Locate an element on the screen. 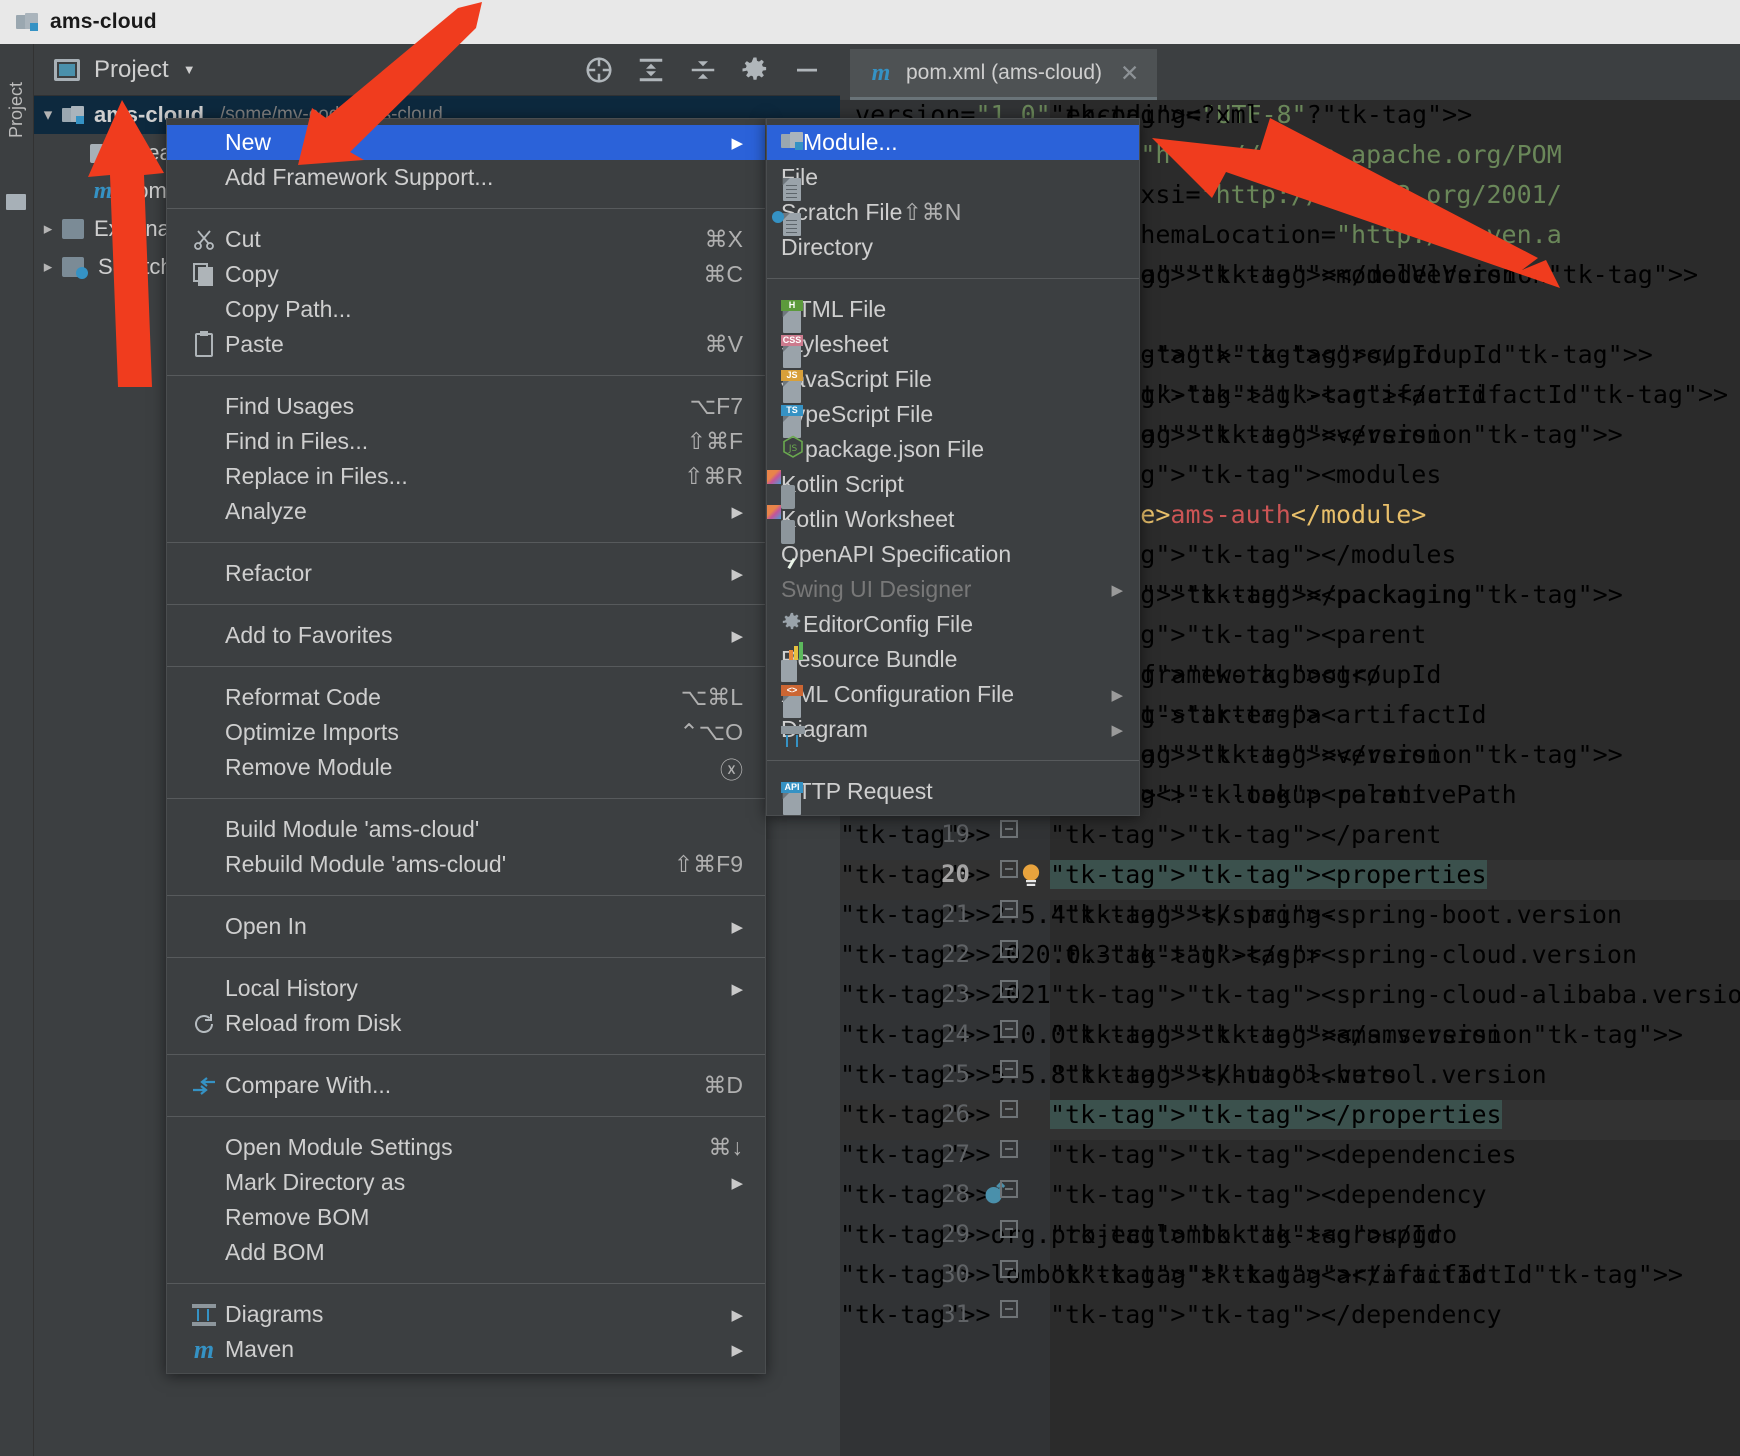  menu-item-paste: Paste ⌘V is located at coordinates (466, 344).